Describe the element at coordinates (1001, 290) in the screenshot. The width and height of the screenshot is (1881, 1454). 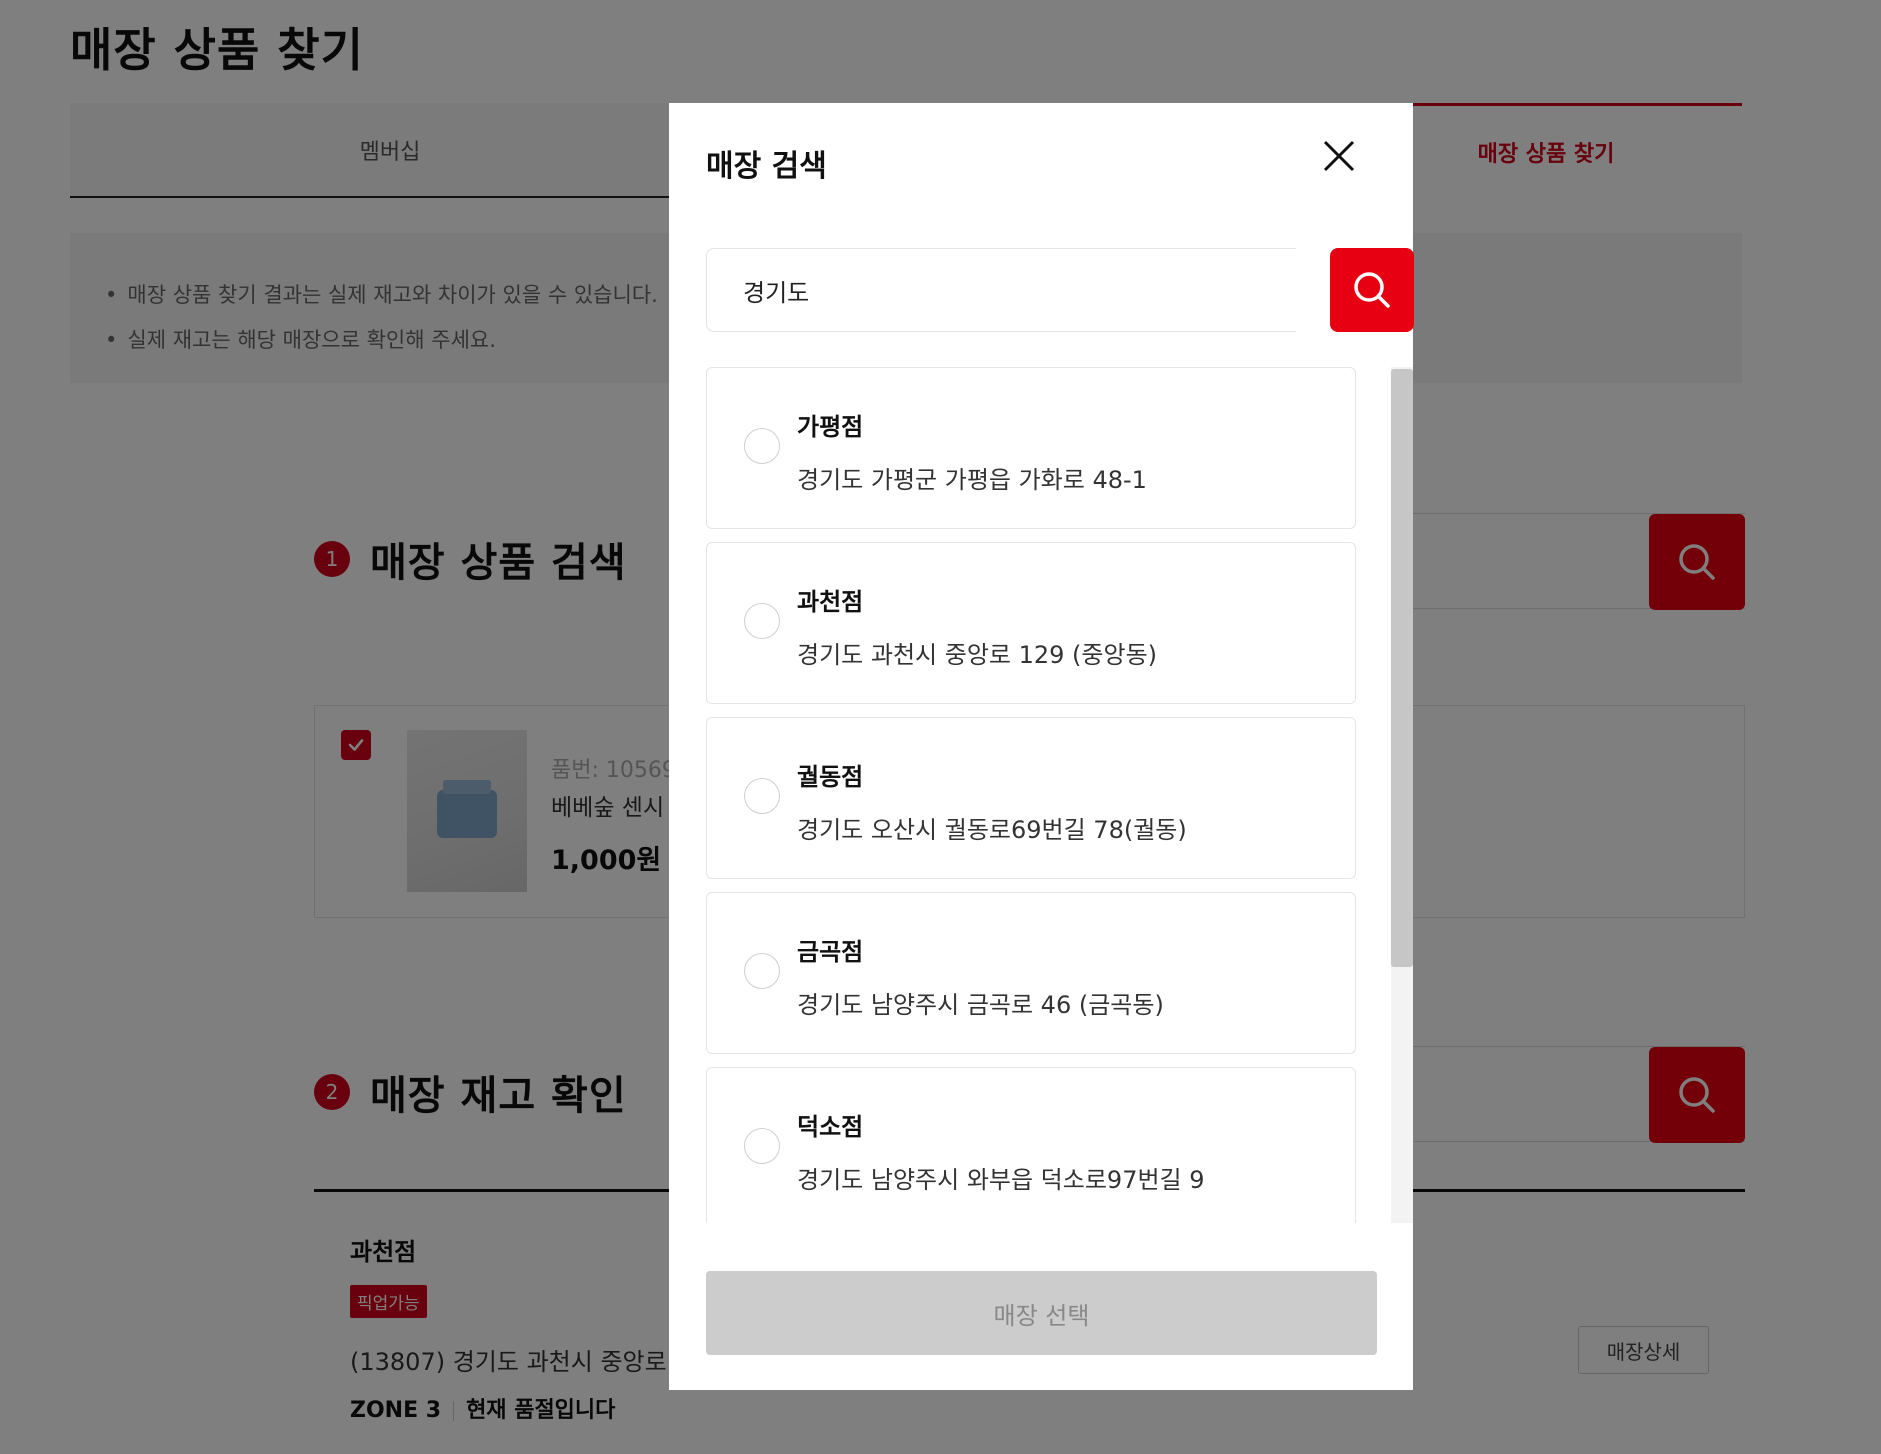
I see `store-search-field` at that location.